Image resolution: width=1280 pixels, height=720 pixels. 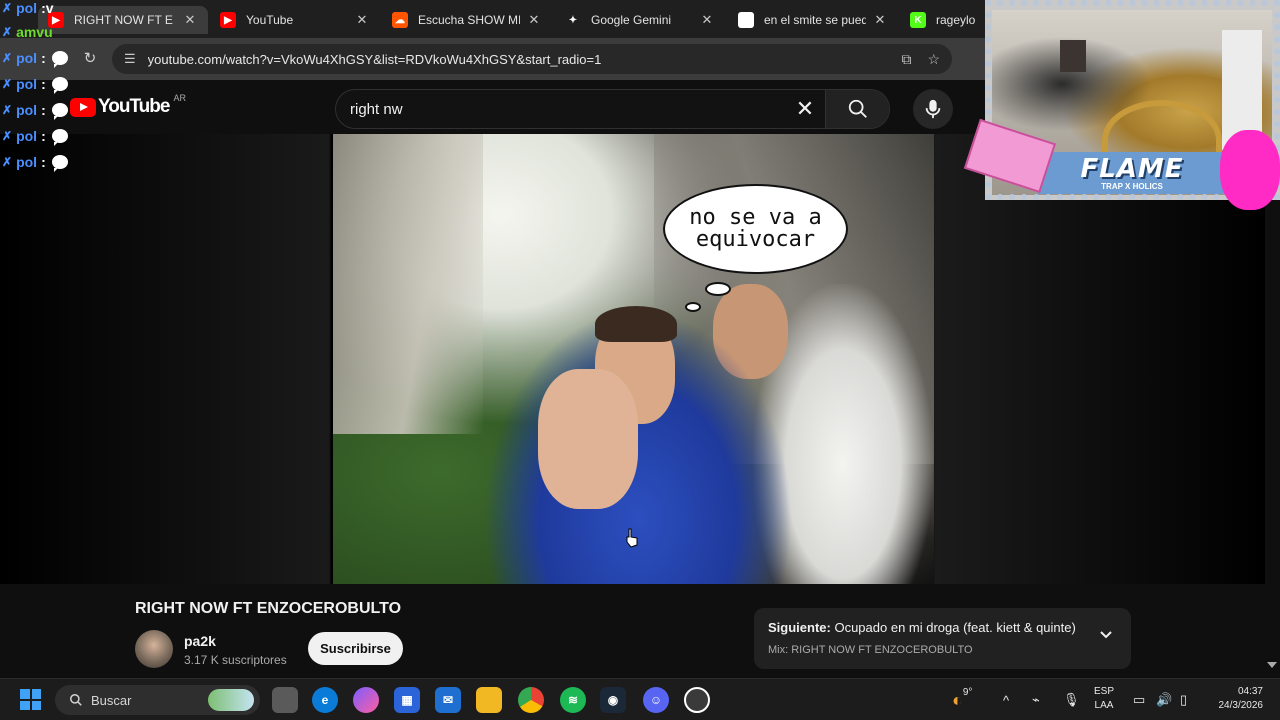 I want to click on outlook-icon: ✉, so click(x=448, y=700).